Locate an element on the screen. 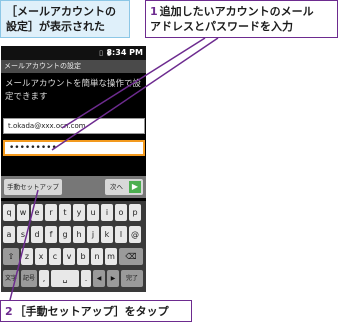 The image size is (339, 322). pointer-line-manual-setup is located at coordinates (24, 245).